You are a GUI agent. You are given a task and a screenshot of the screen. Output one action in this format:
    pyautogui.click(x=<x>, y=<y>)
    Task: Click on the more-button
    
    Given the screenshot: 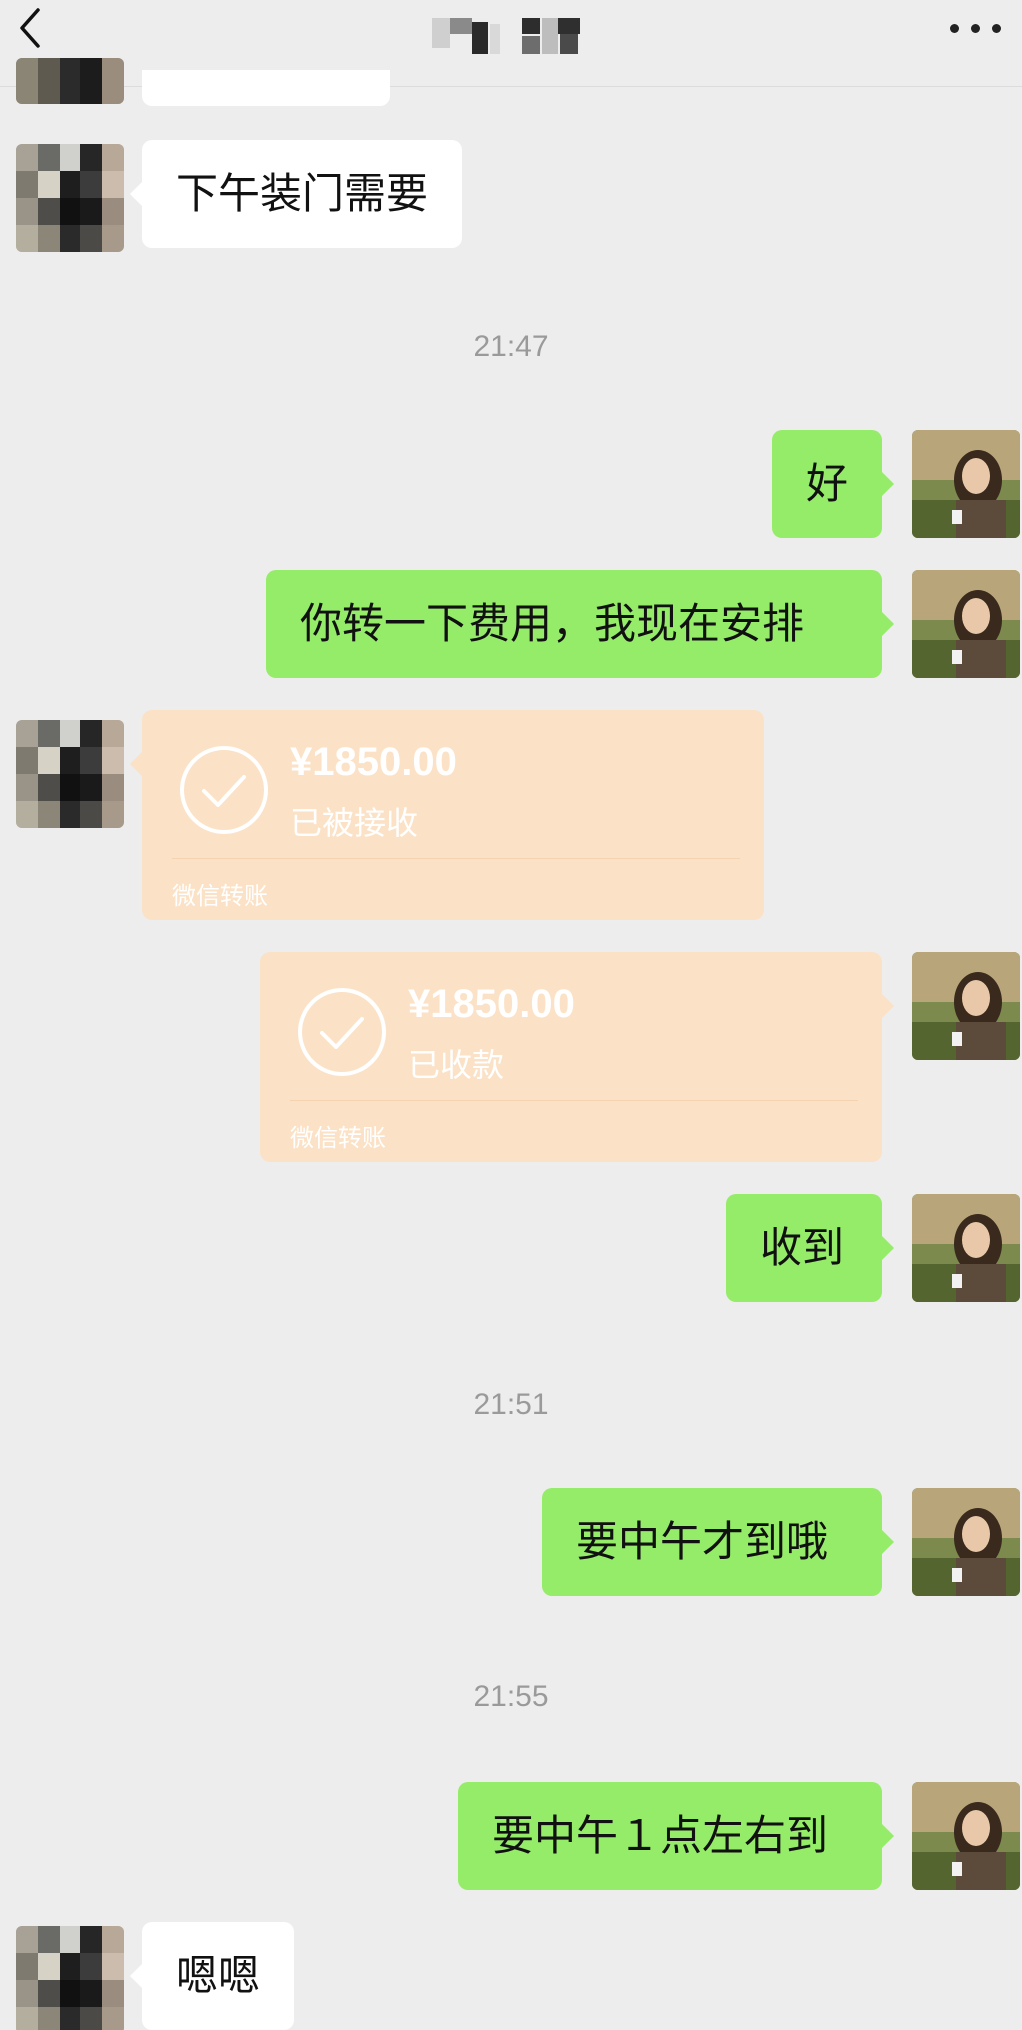 What is the action you would take?
    pyautogui.click(x=976, y=28)
    